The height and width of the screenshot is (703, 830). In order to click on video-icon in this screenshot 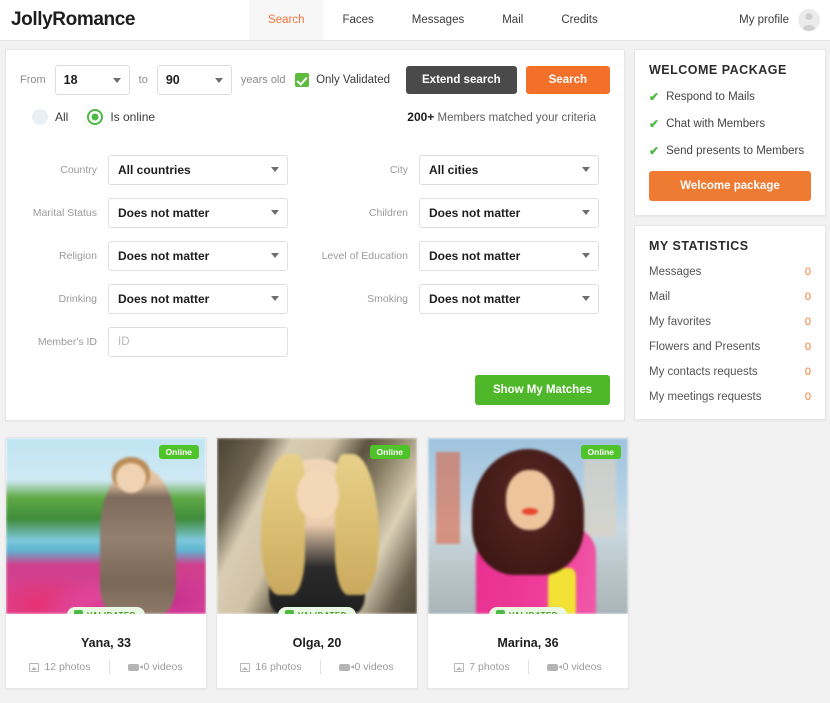, I will do `click(135, 667)`.